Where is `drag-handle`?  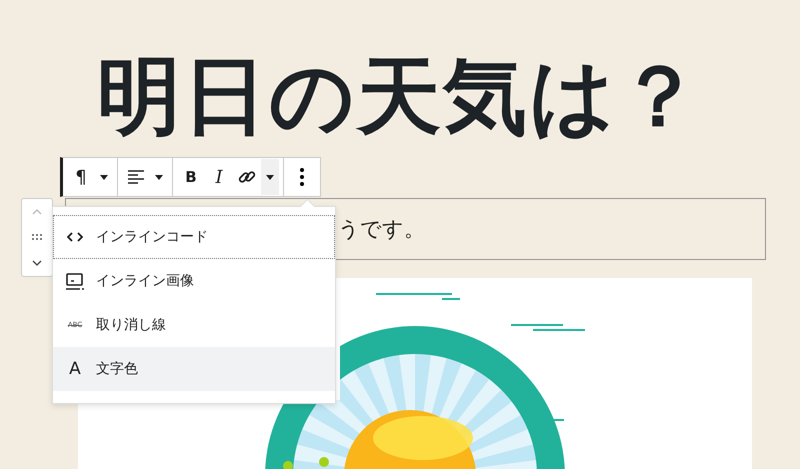
drag-handle is located at coordinates (37, 237).